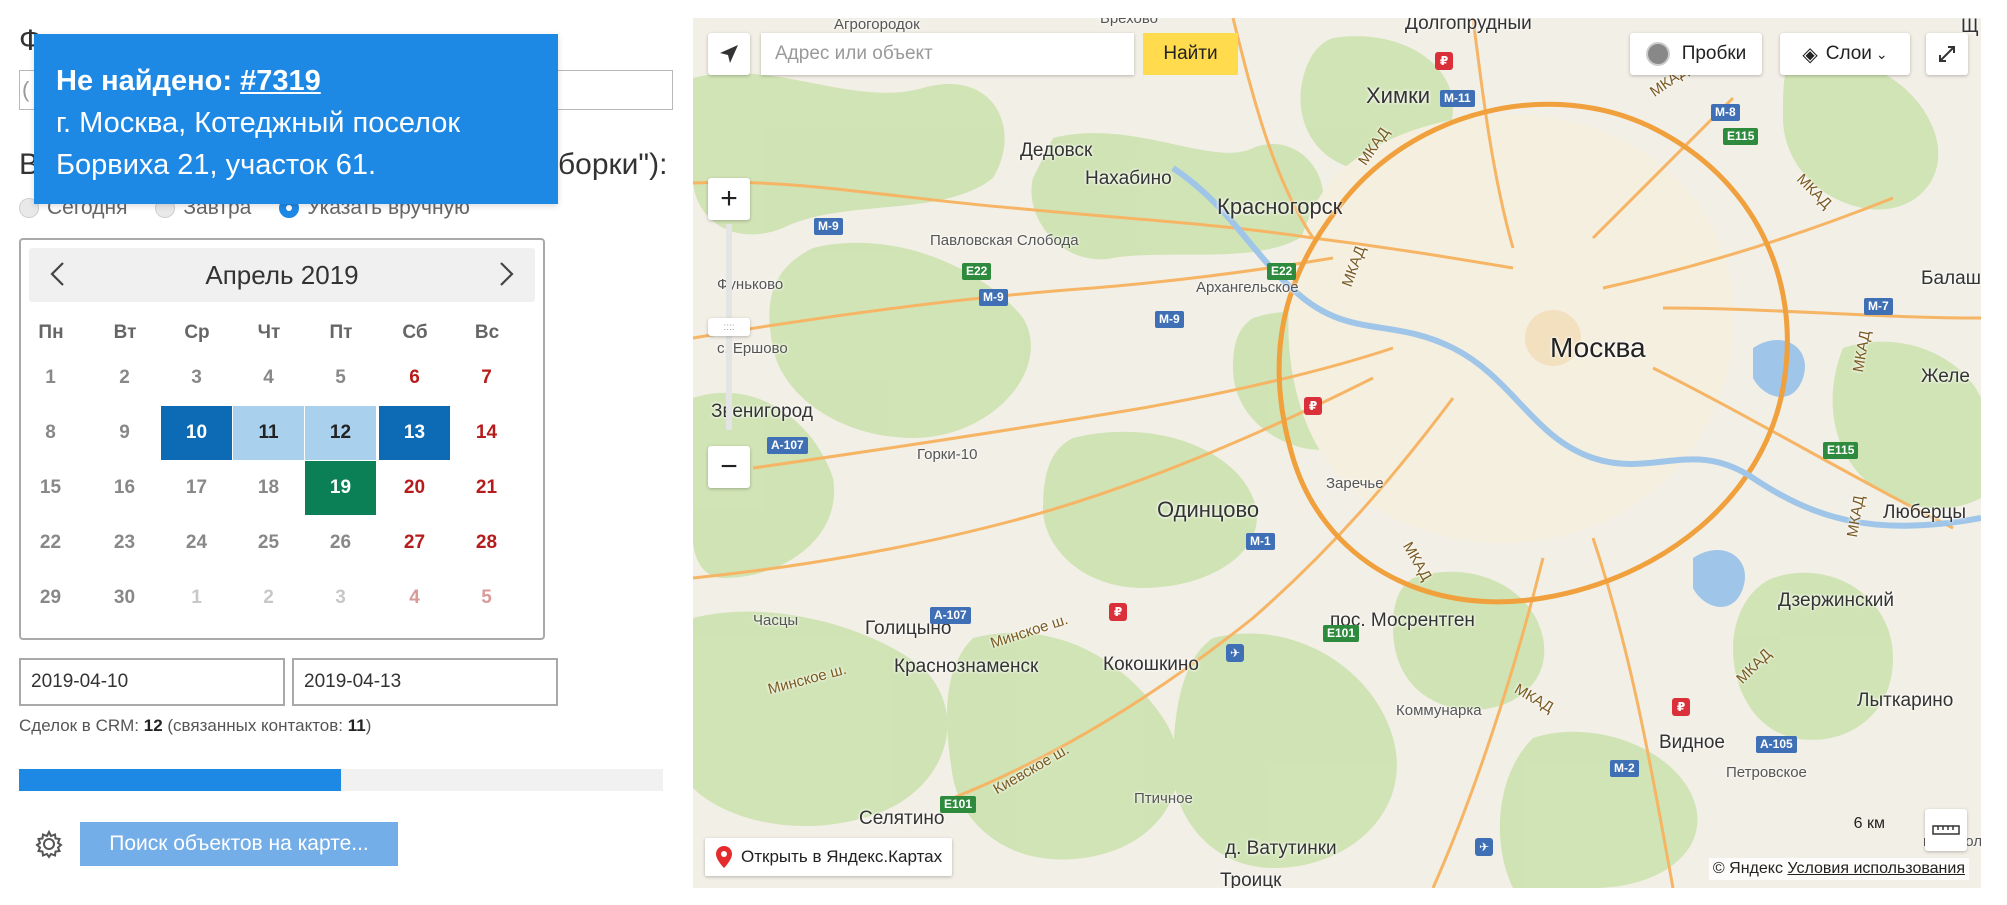  Describe the element at coordinates (966, 666) in the screenshot. I see `map-label-krasnoznamensk: Краснознаменск` at that location.